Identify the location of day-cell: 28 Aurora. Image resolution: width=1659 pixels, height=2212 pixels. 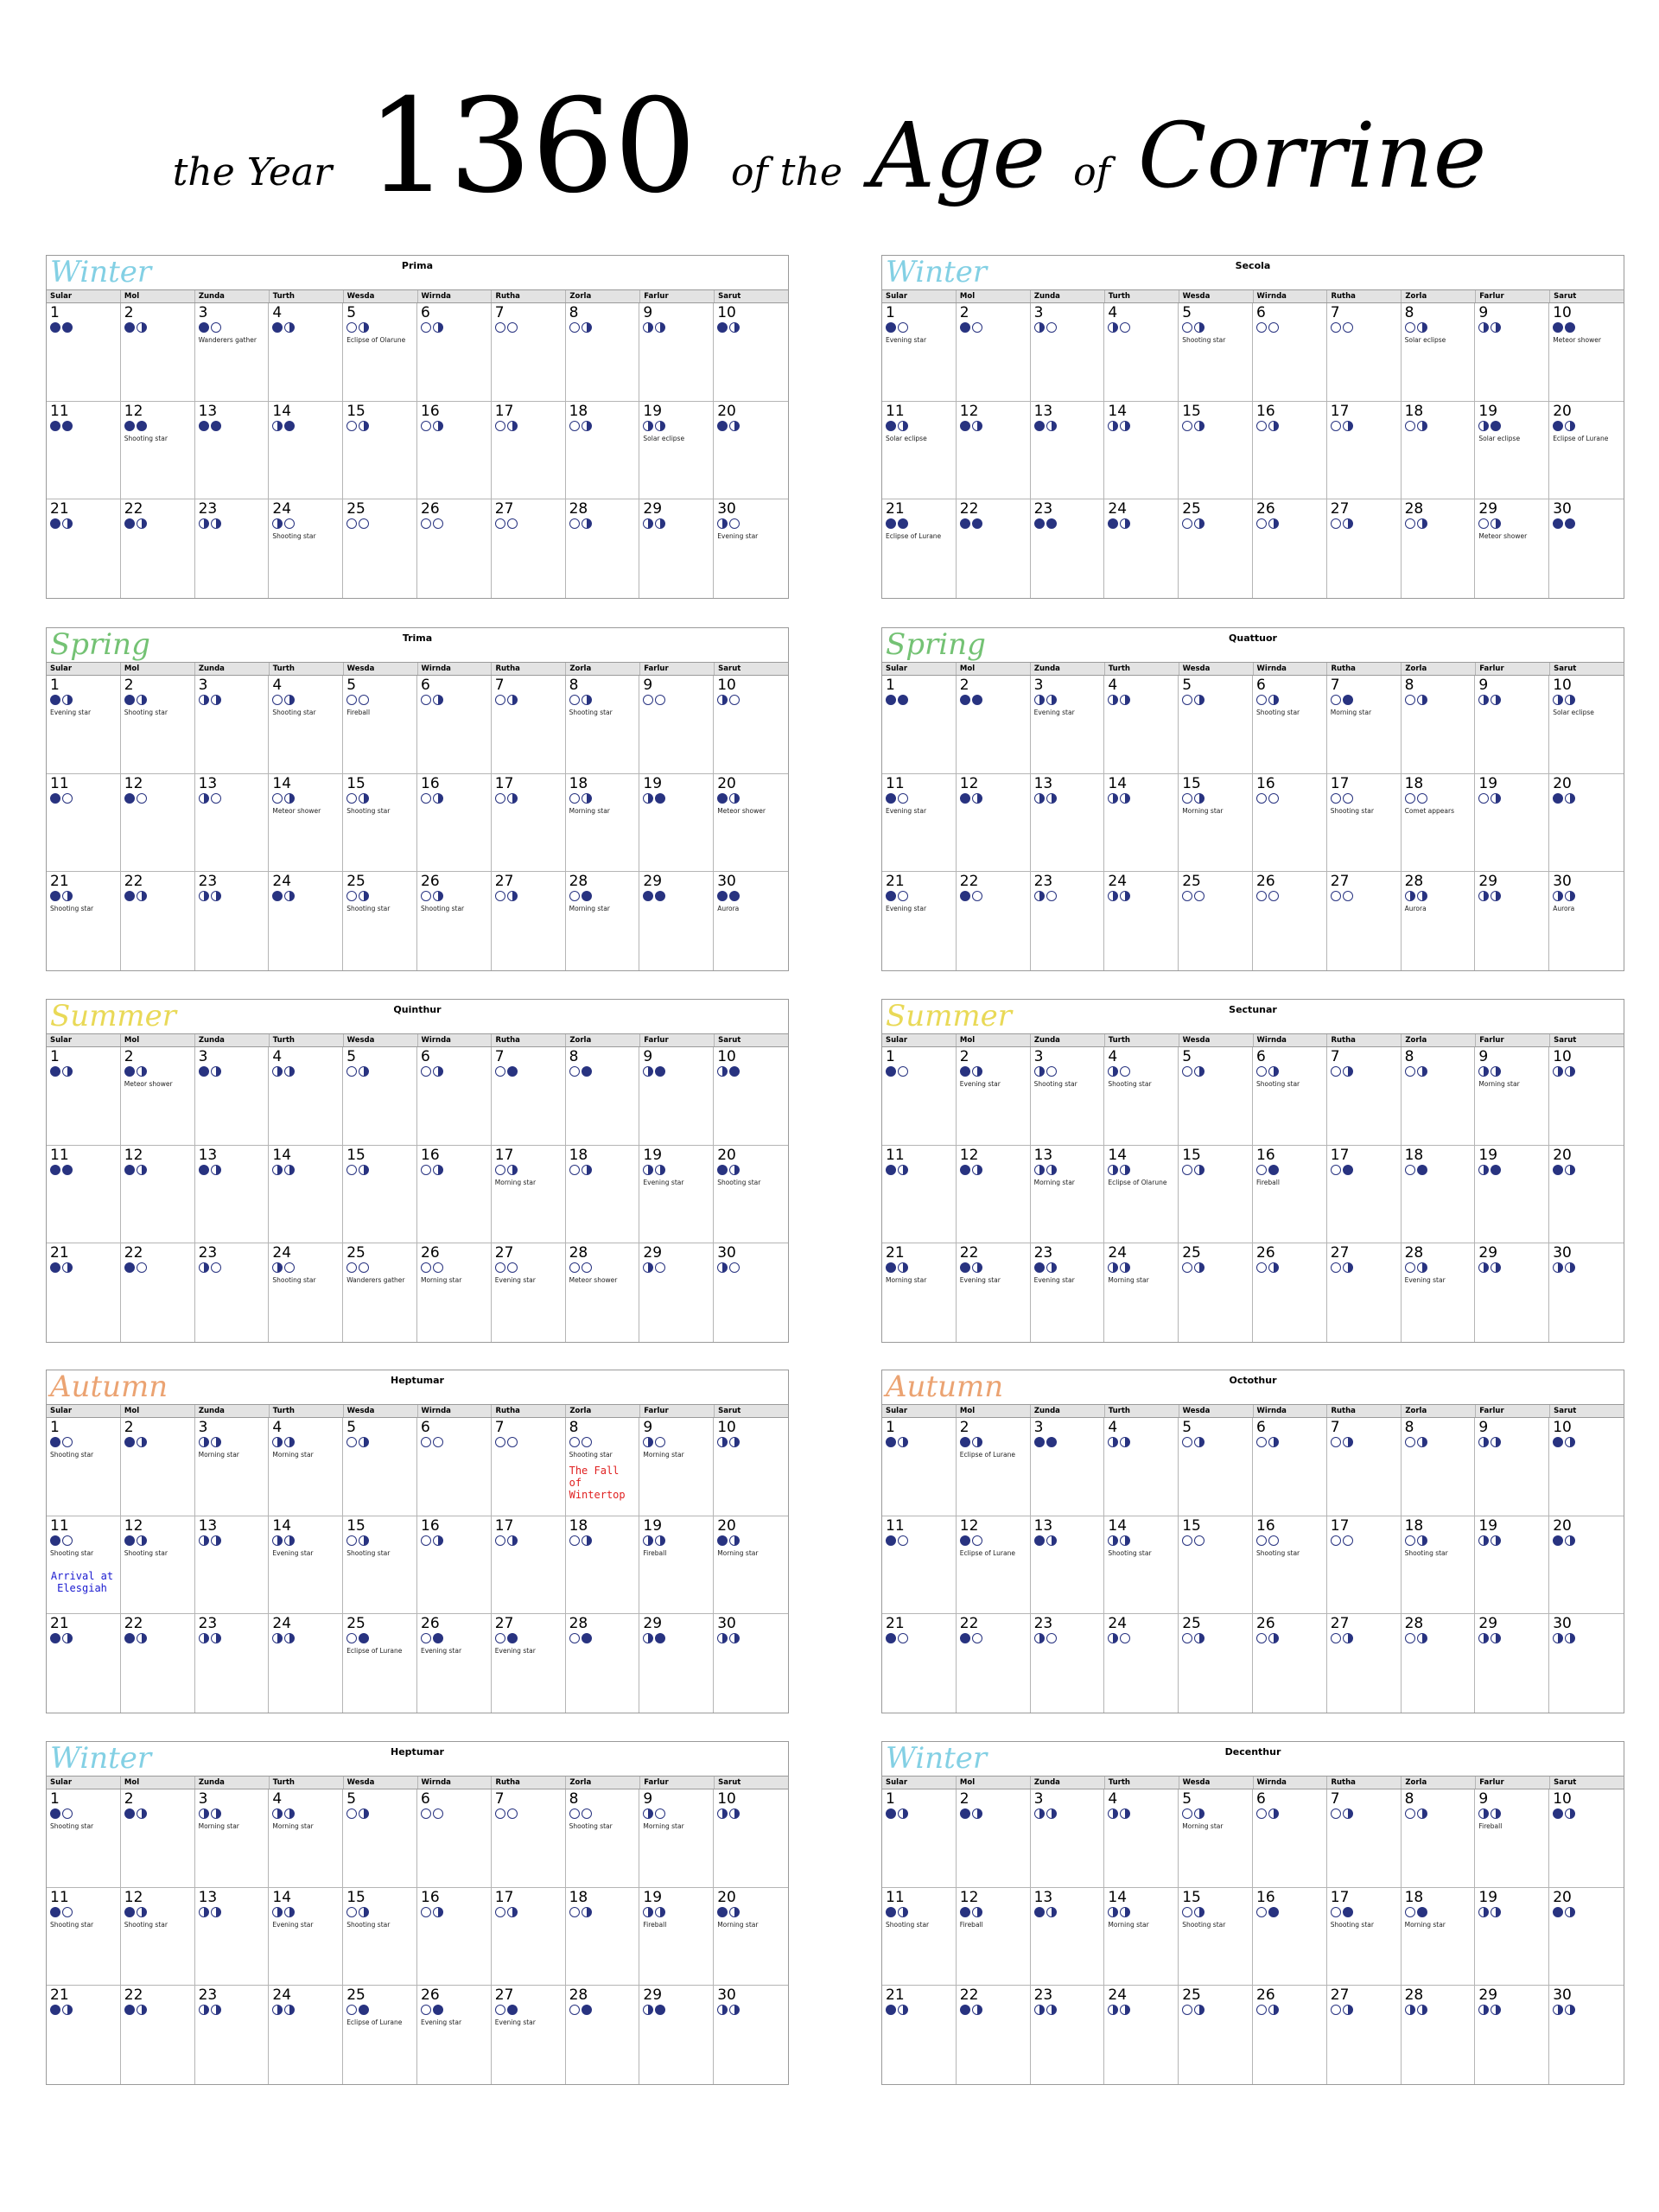
(1439, 921).